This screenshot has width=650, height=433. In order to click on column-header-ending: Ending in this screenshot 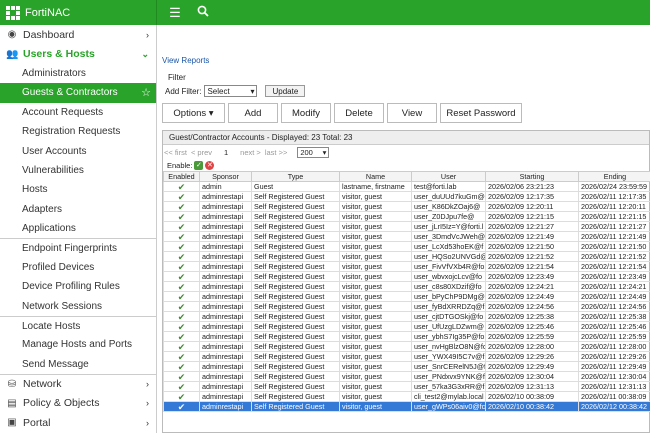, I will do `click(614, 176)`.